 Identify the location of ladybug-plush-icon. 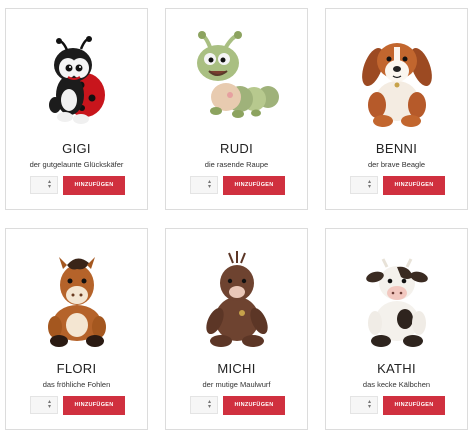
(76, 77).